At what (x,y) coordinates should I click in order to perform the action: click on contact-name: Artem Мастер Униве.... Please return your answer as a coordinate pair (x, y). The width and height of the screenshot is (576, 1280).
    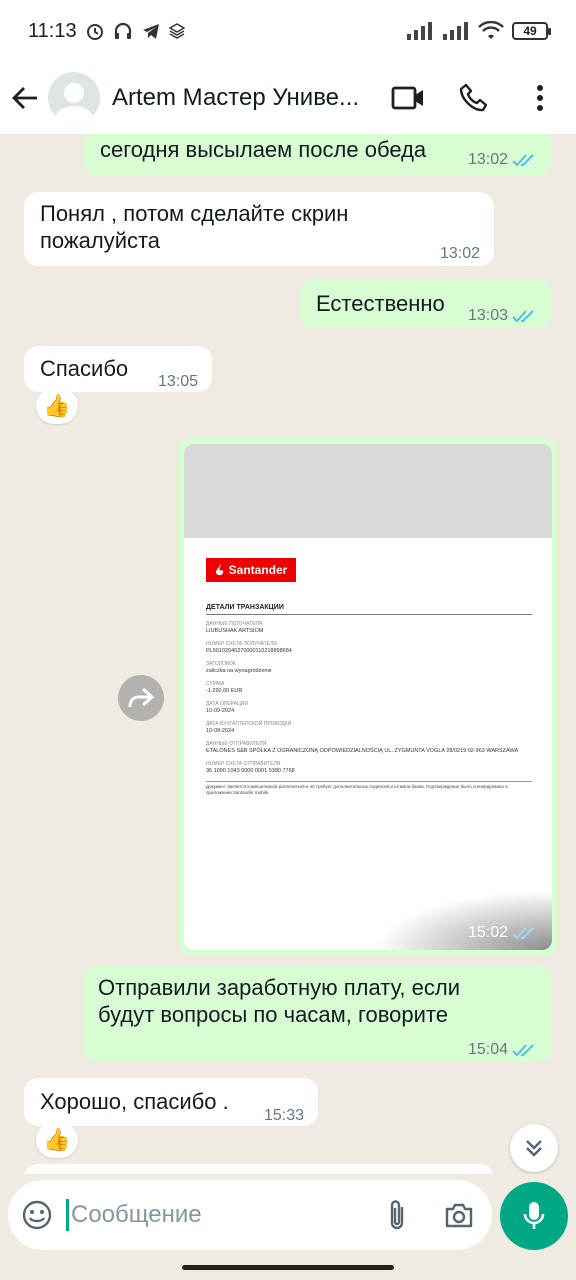
    Looking at the image, I should click on (243, 98).